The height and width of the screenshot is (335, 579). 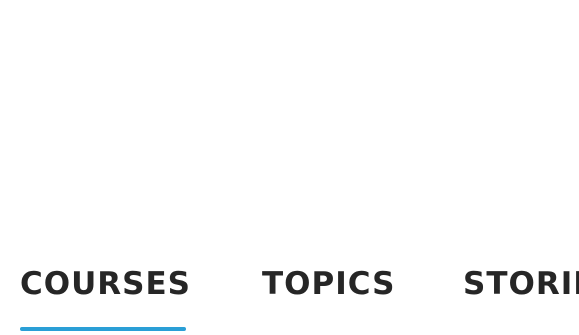 I want to click on tab-topics: TOPICS, so click(x=328, y=298).